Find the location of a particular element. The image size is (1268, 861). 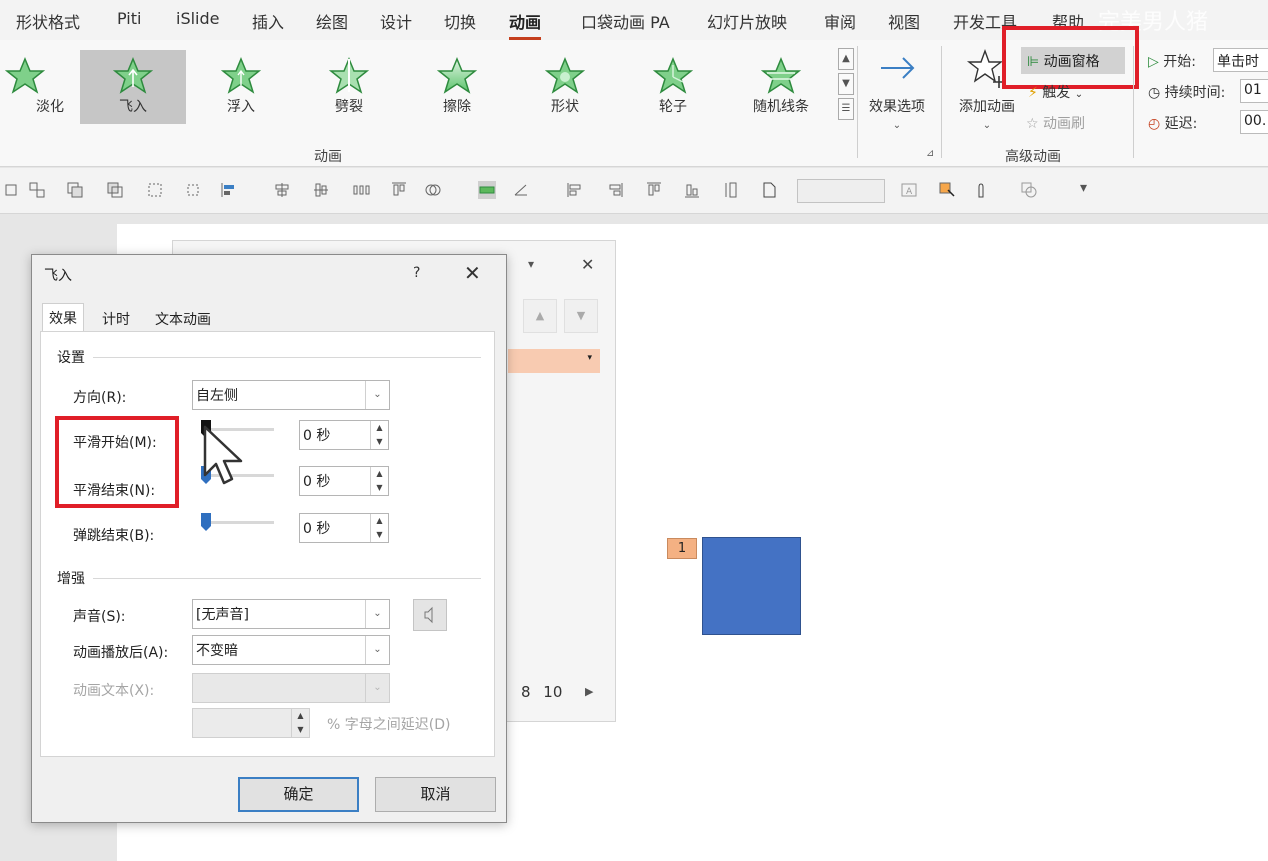

sound-combo: [无声音] ⌄ is located at coordinates (291, 614).